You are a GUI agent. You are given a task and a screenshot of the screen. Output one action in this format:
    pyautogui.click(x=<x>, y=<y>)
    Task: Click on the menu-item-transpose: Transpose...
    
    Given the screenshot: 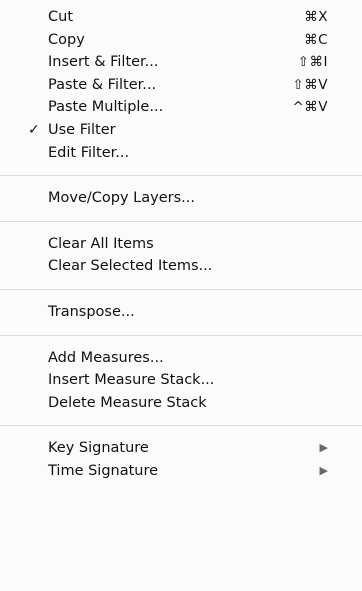 What is the action you would take?
    pyautogui.click(x=181, y=312)
    